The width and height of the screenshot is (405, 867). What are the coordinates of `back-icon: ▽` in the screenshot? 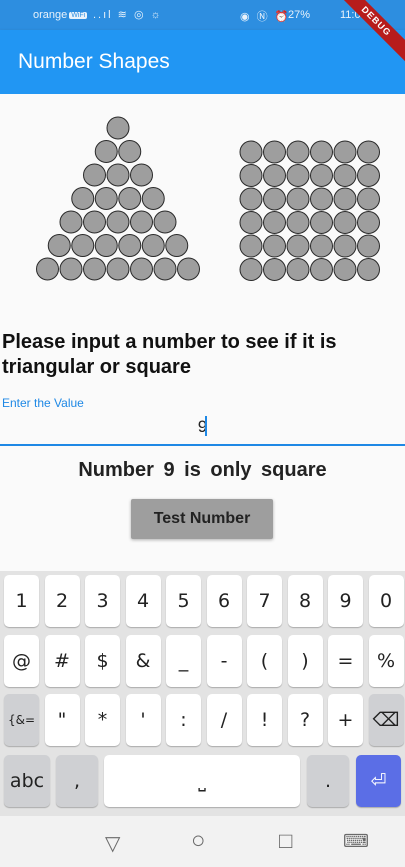 It's located at (112, 843).